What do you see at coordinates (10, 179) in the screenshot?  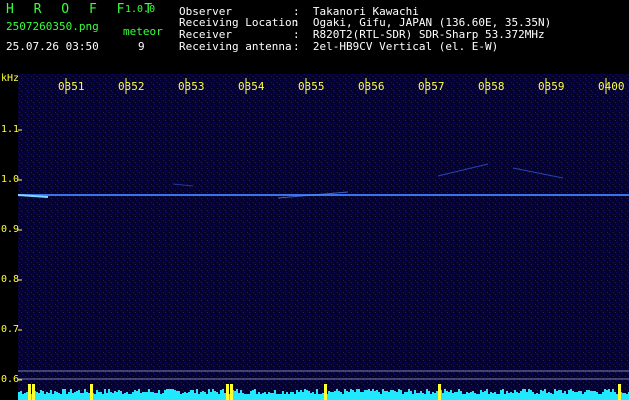 I see `khz-tick-1.0: 1.0` at bounding box center [10, 179].